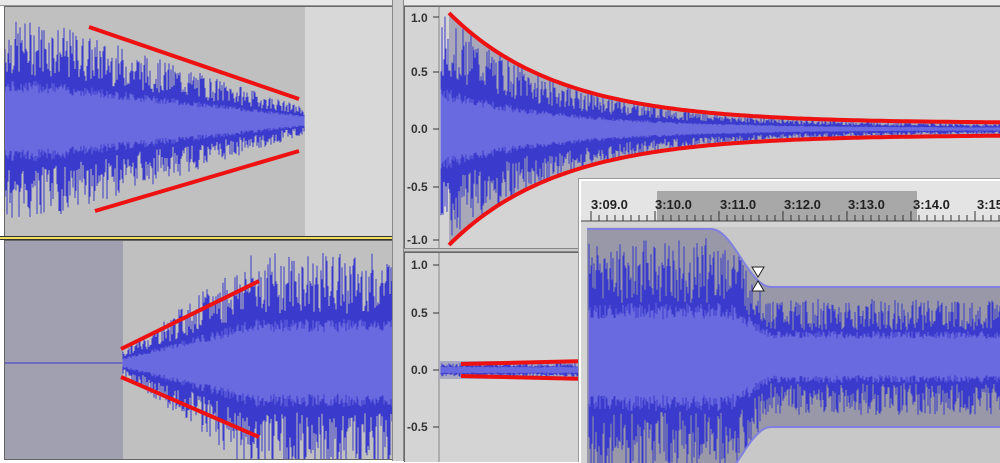 The image size is (1000, 463). I want to click on vertical-splitter, so click(398, 230).